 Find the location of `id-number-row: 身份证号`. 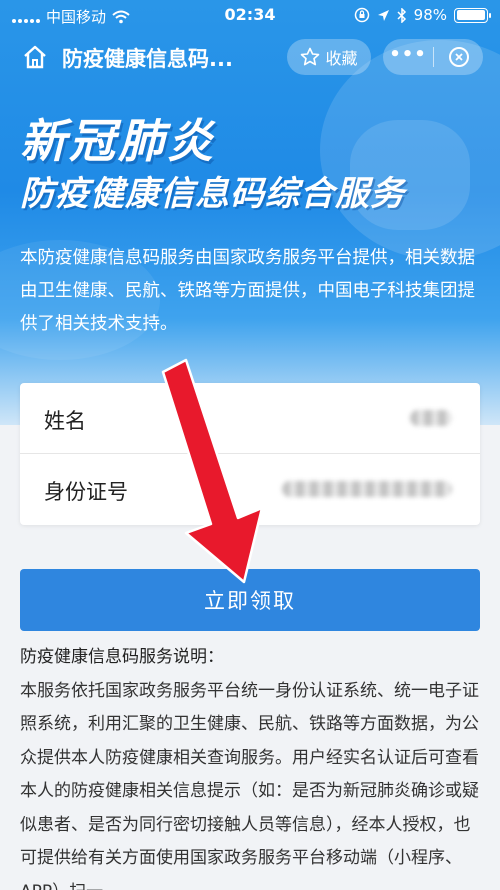

id-number-row: 身份证号 is located at coordinates (250, 489).